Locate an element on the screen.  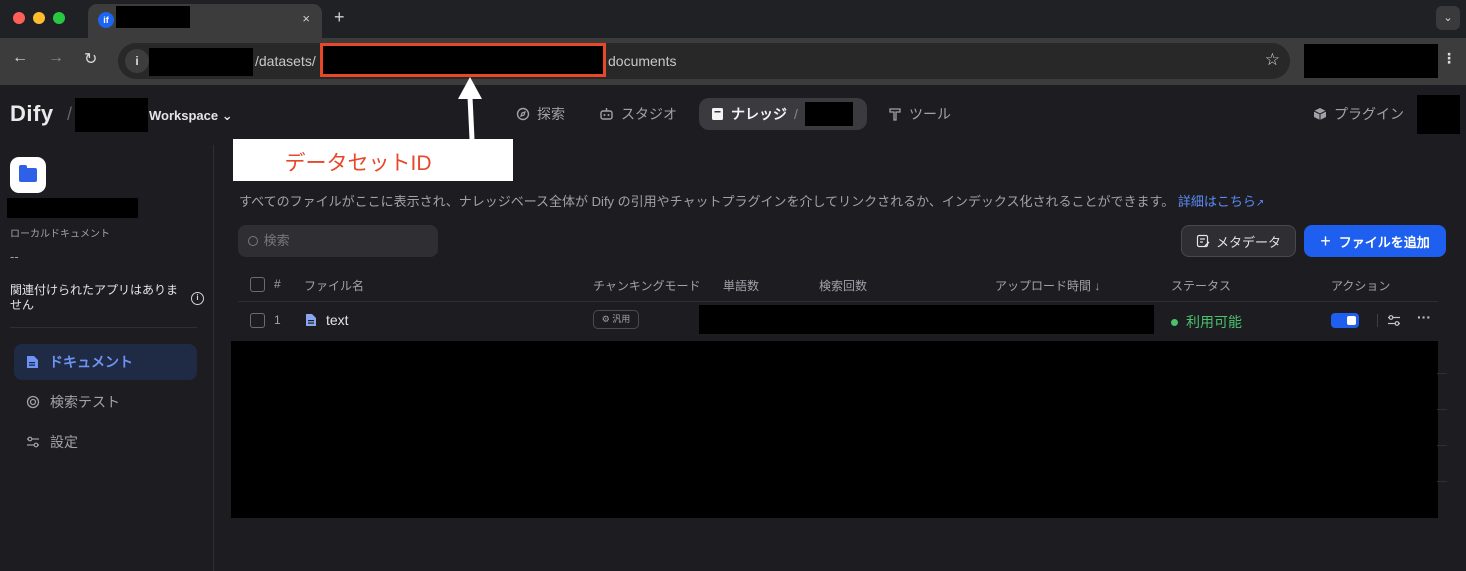
annotation-label: データセットID is located at coordinates (358, 163).